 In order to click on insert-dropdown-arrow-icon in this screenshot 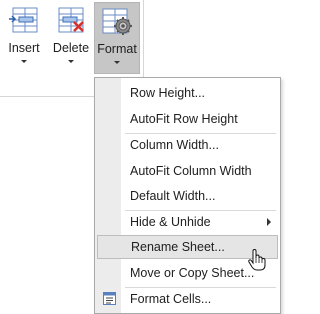, I will do `click(24, 61)`.